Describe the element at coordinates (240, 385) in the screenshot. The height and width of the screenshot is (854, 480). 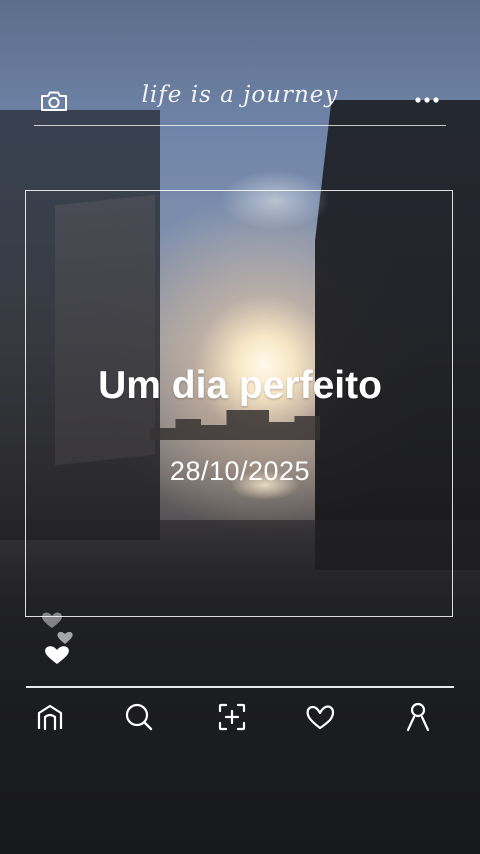
I see `post-headline: Um dia perfeito` at that location.